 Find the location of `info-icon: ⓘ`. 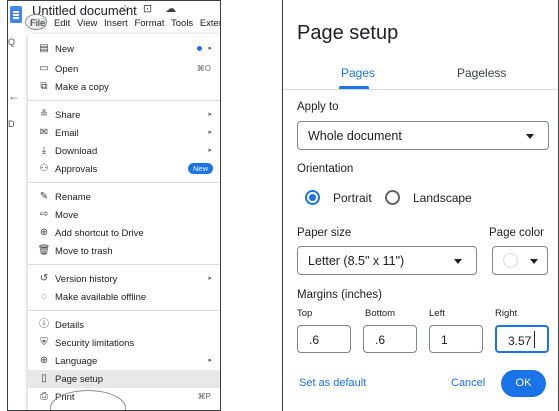

info-icon: ⓘ is located at coordinates (44, 324).